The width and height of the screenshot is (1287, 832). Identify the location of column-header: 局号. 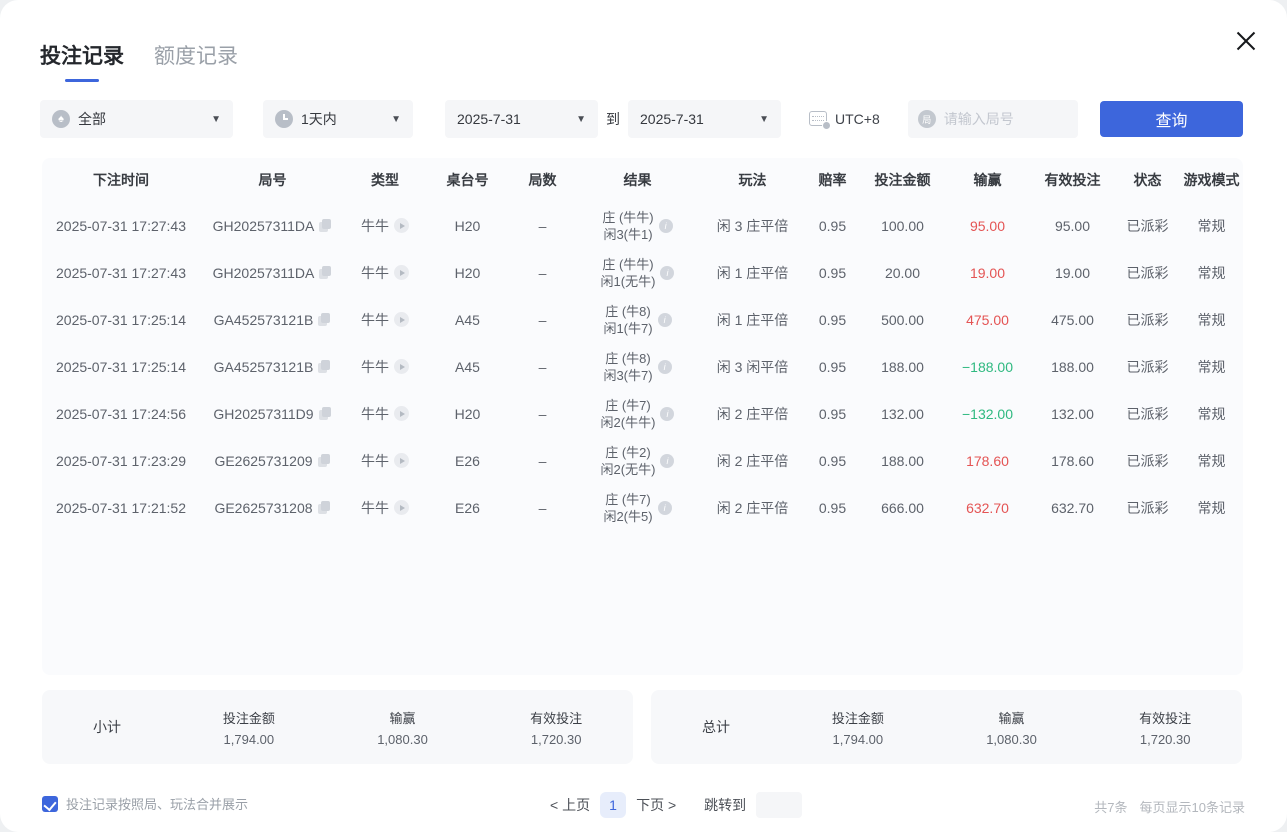
(272, 180).